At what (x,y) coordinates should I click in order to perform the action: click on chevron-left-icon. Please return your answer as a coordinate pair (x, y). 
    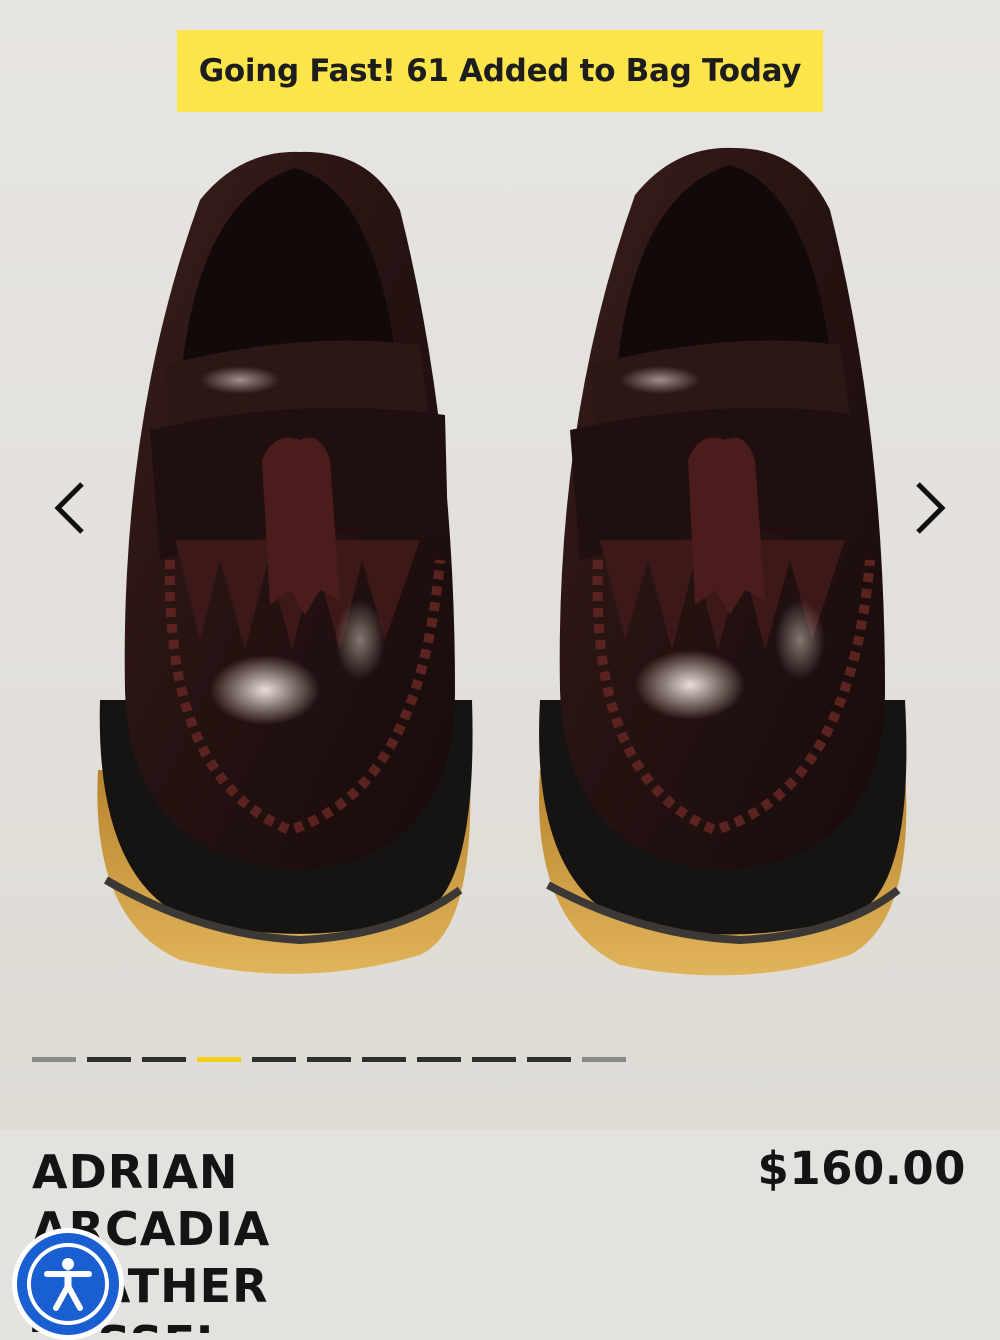
    Looking at the image, I should click on (69, 508).